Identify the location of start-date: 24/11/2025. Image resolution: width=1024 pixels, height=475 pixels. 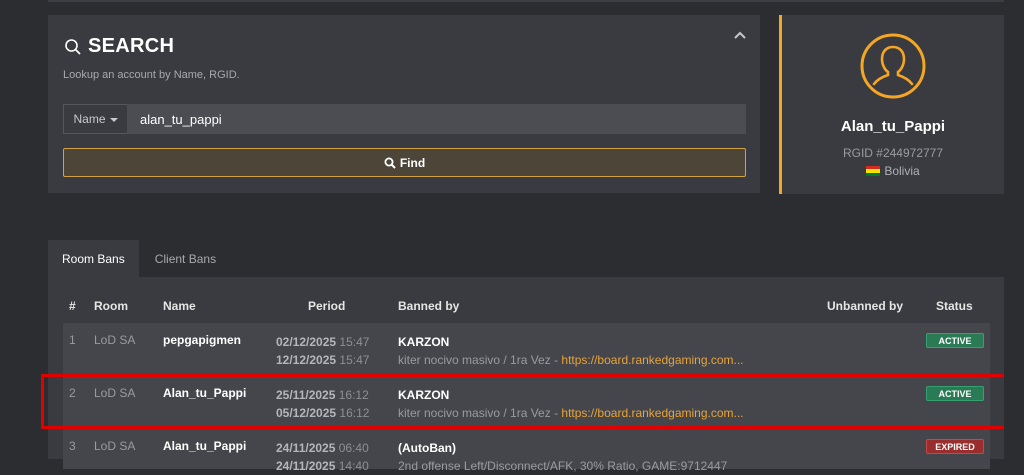
(306, 448).